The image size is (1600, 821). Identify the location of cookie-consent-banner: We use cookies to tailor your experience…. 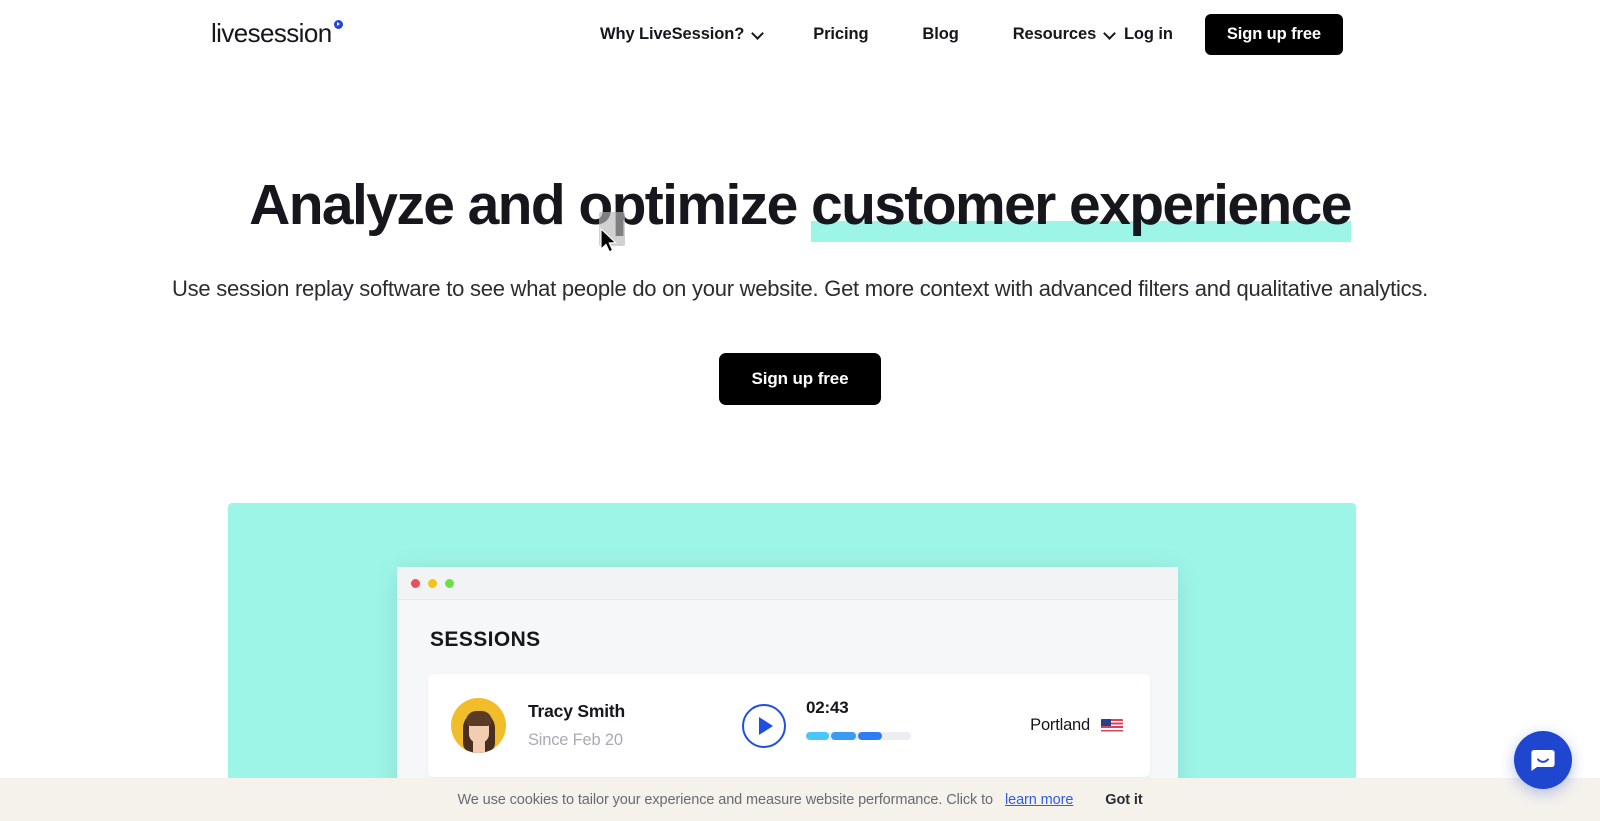
(800, 799).